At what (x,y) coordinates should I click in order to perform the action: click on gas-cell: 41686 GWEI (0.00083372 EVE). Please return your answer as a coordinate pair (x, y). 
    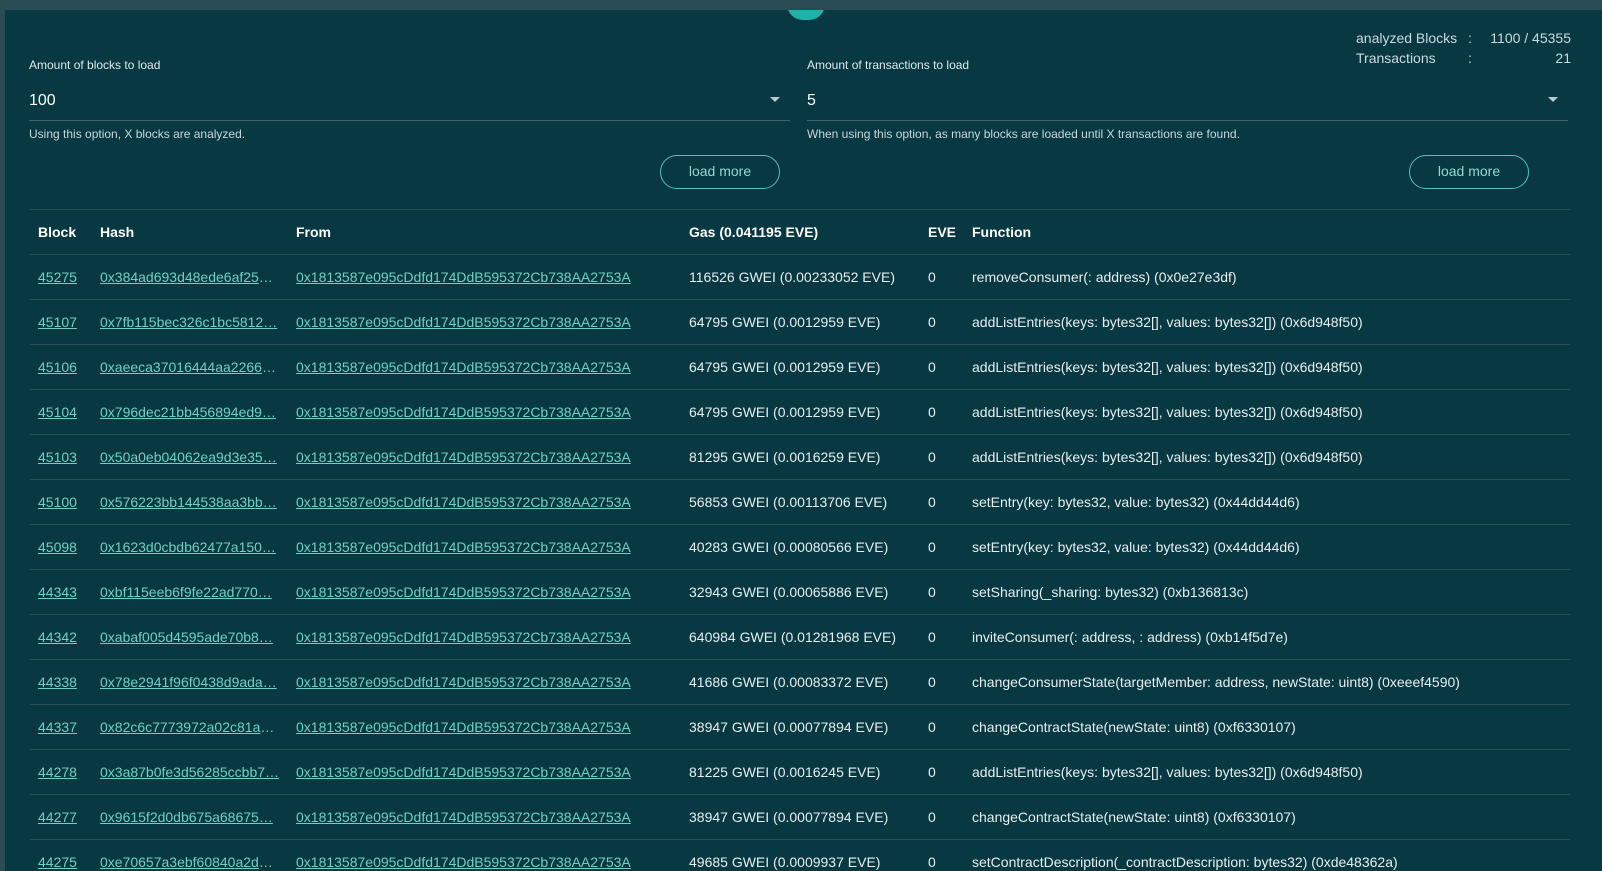
    Looking at the image, I should click on (800, 682).